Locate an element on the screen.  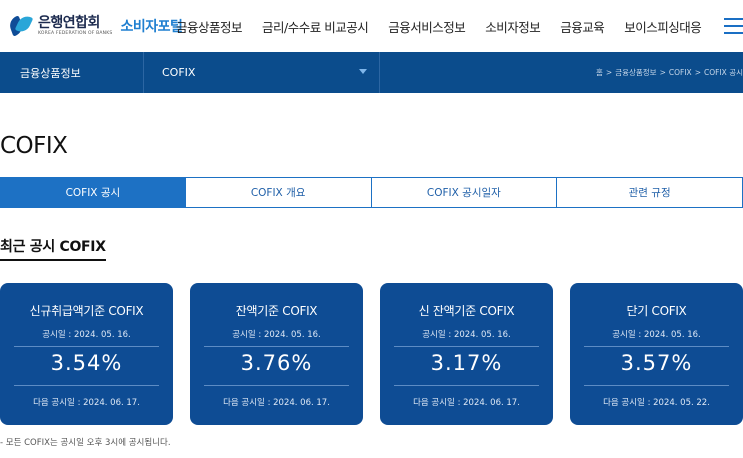
tab-related-regulations: 관련 규정 is located at coordinates (650, 192).